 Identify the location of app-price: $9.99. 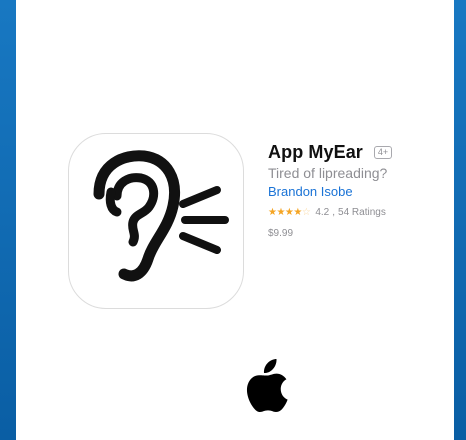
(358, 233).